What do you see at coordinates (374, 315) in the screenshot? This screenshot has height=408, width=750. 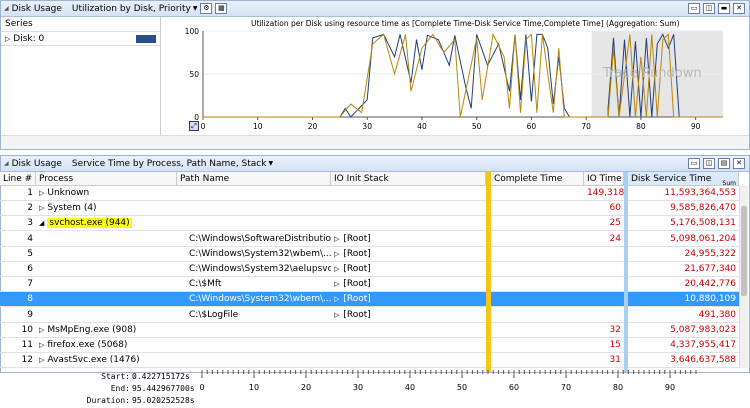 I see `table-row: 9 C:\$LogFile ▷ [Root] 491,380` at bounding box center [374, 315].